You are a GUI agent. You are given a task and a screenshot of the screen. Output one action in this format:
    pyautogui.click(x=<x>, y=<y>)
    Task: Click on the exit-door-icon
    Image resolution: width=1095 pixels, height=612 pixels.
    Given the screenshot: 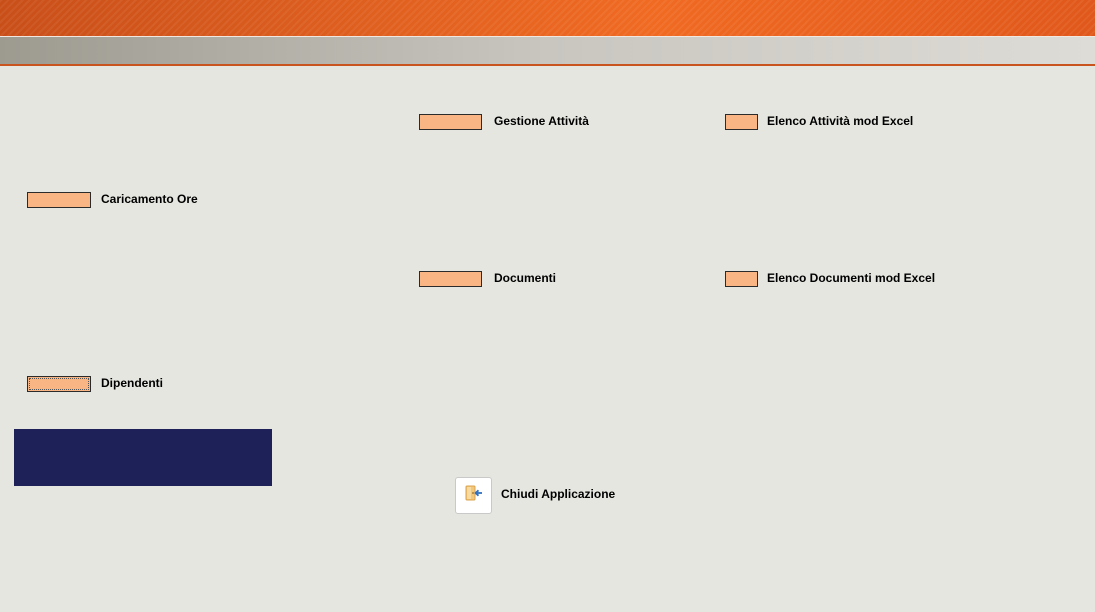 What is the action you would take?
    pyautogui.click(x=474, y=495)
    